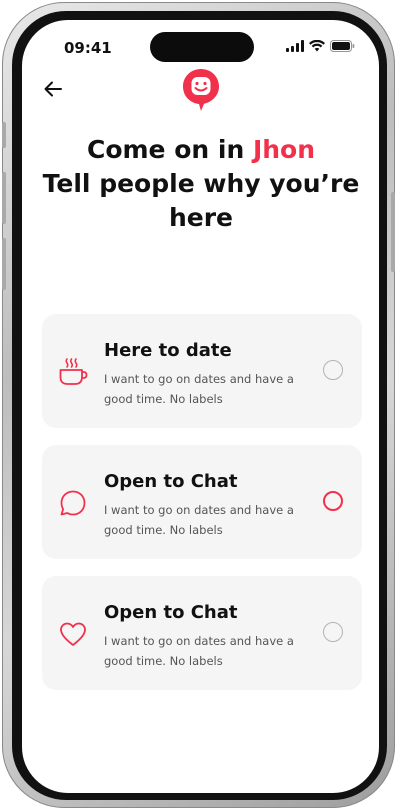 The width and height of the screenshot is (401, 812). I want to click on chat-bubble-icon, so click(73, 503).